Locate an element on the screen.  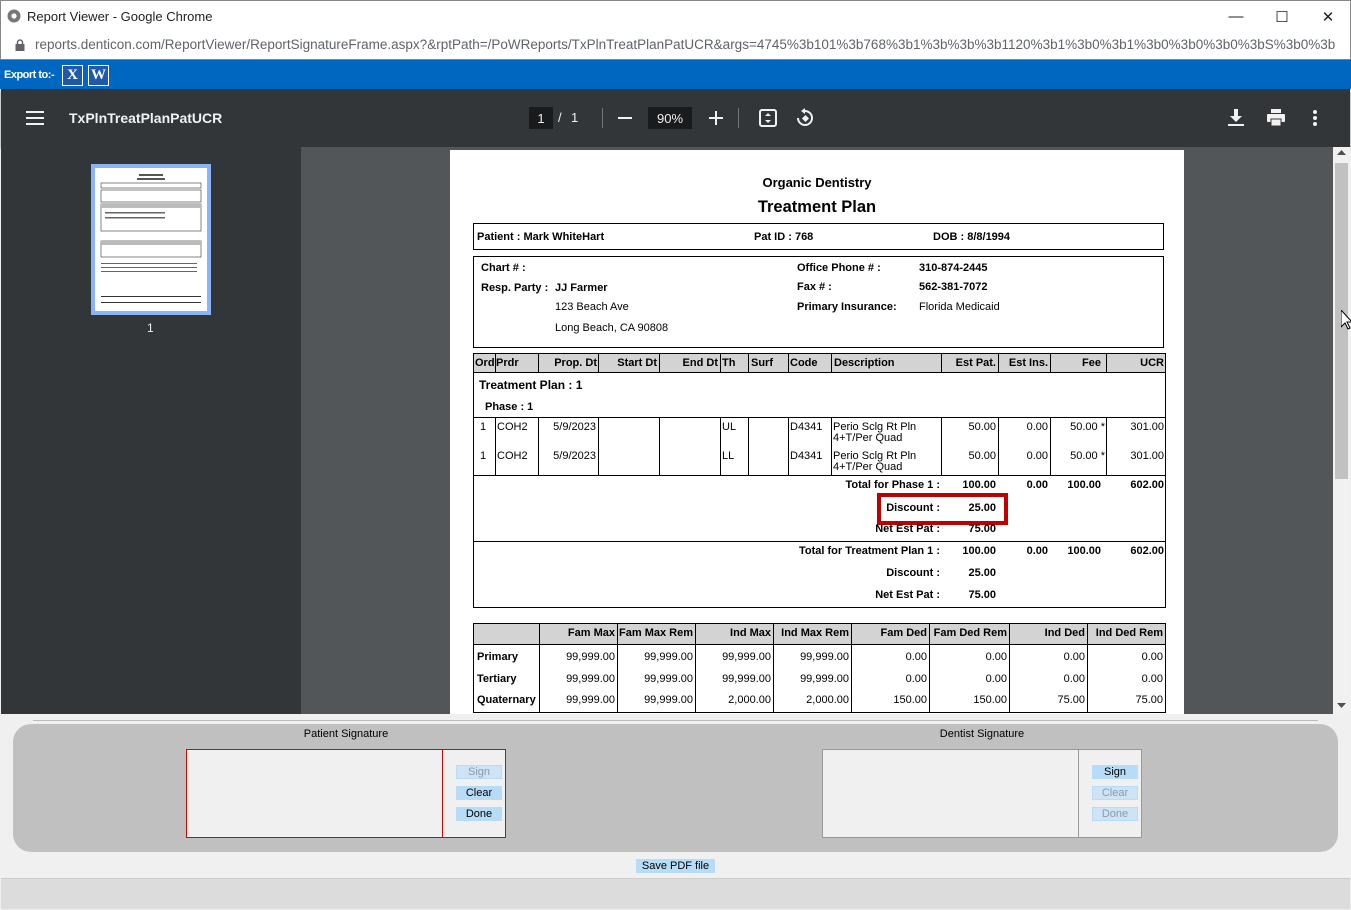
menu-icon is located at coordinates (35, 118).